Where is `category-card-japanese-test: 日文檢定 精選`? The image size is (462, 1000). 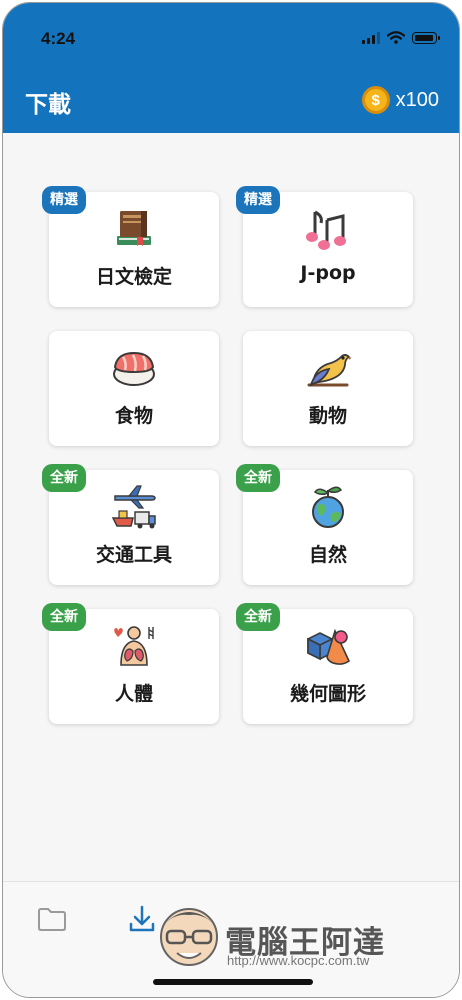
category-card-japanese-test: 日文檢定 精選 is located at coordinates (130, 246).